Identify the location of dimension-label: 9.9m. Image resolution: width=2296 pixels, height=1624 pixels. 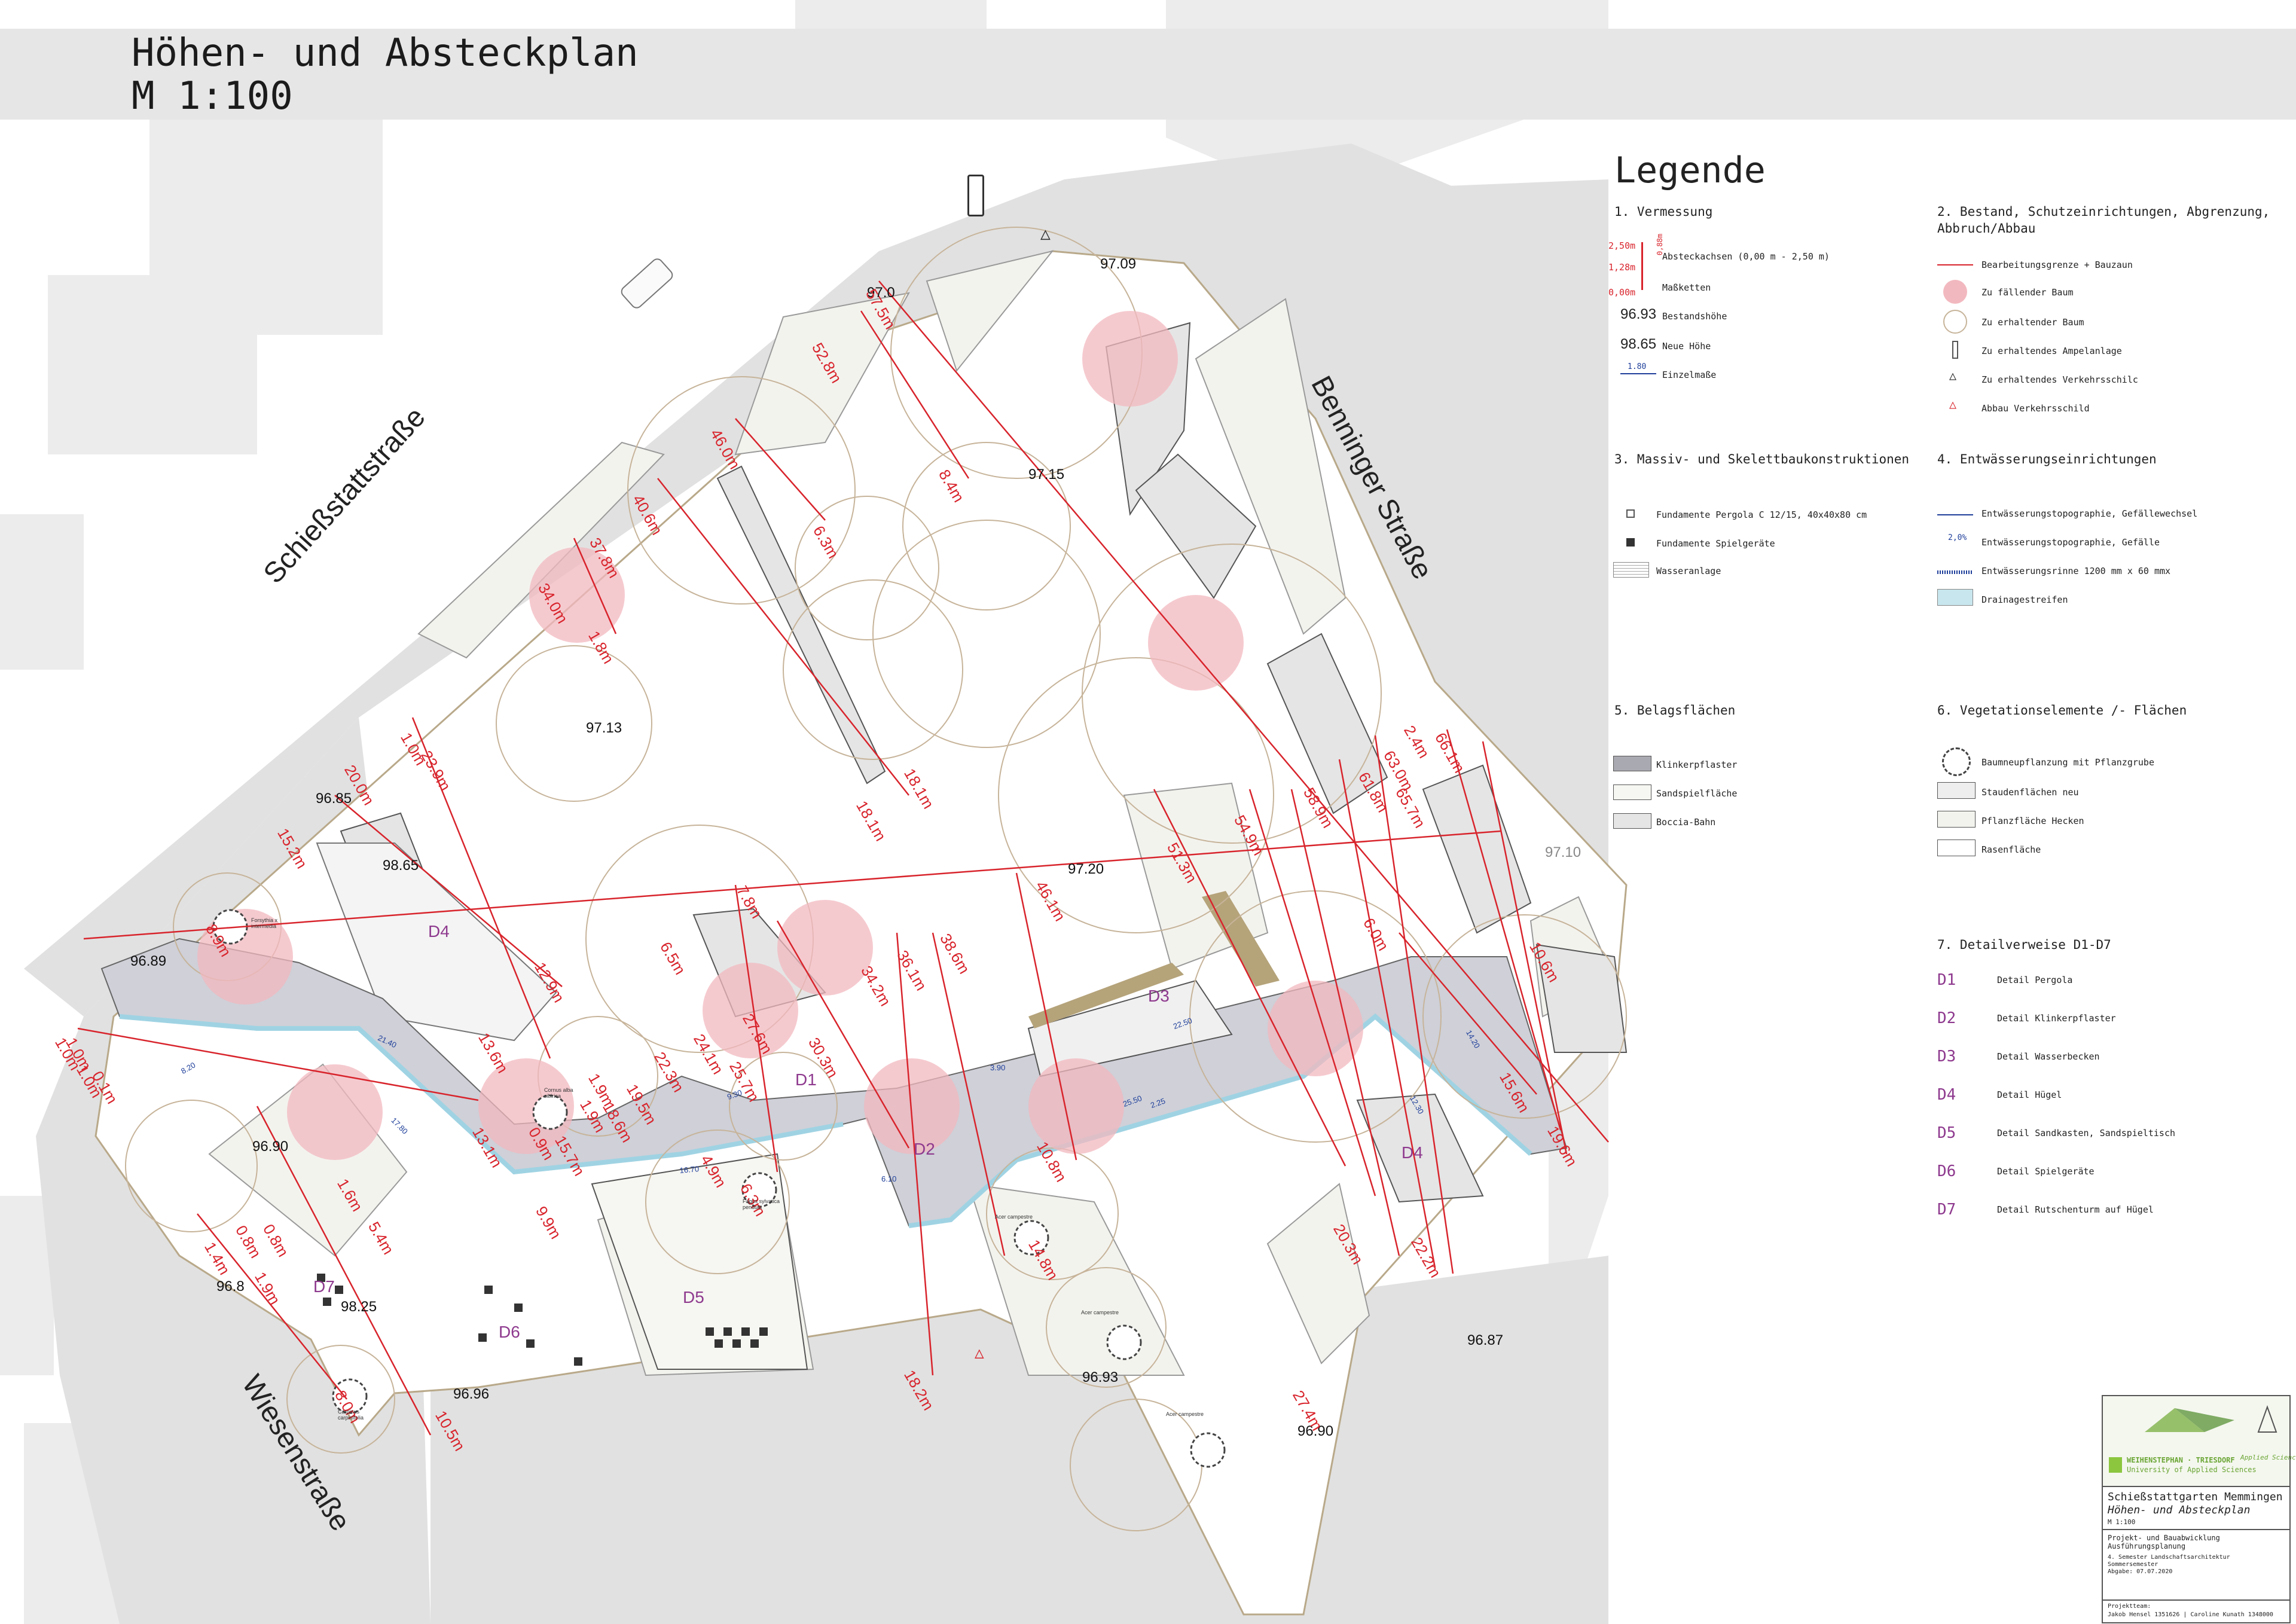
(548, 1223).